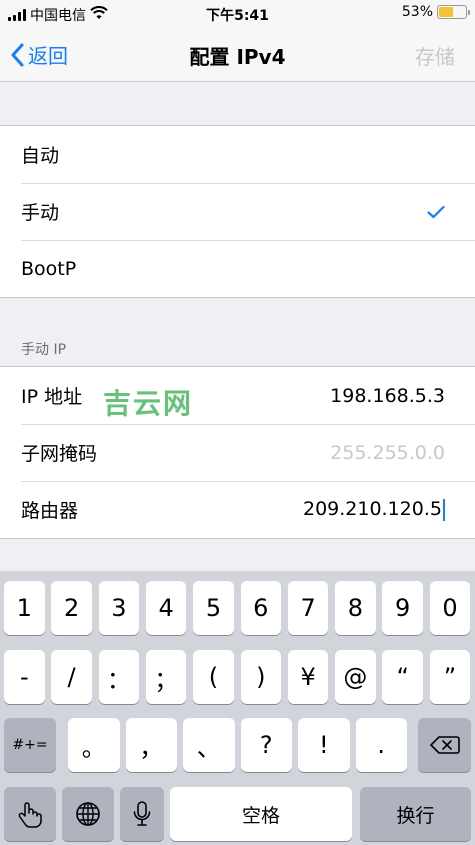  I want to click on digit-key: 6, so click(261, 608).